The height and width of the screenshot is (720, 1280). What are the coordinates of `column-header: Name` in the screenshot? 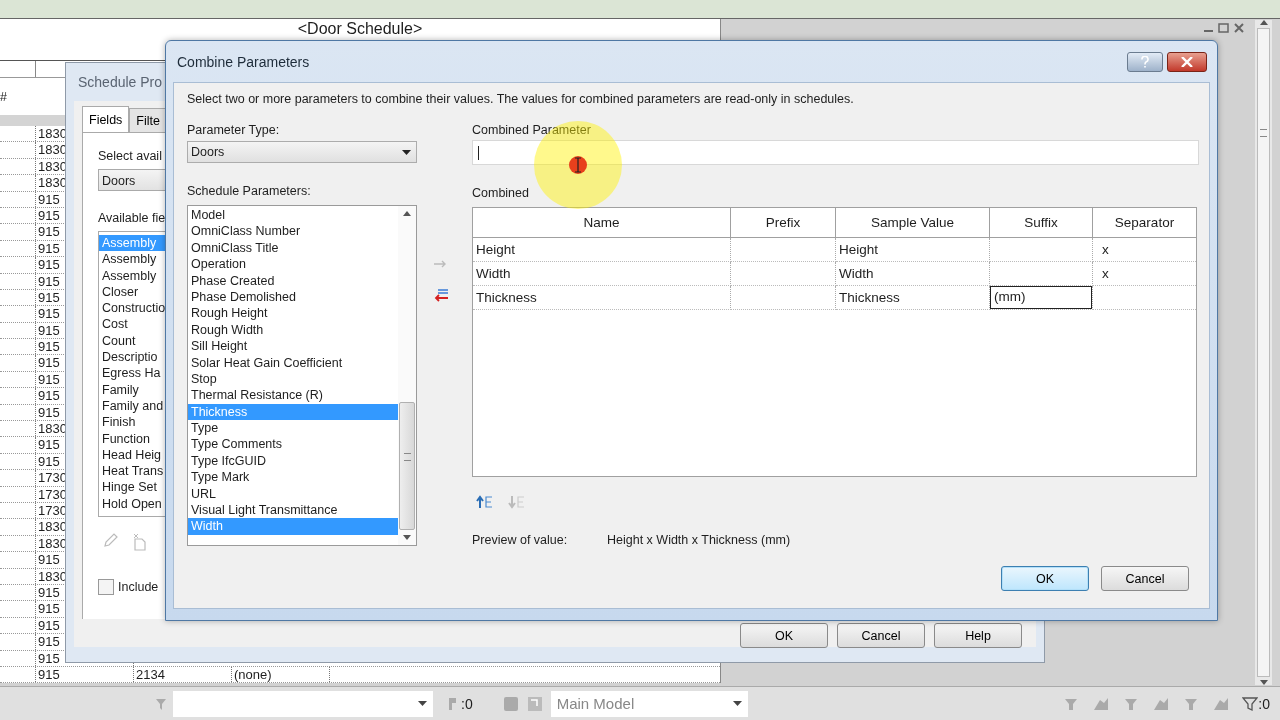 It's located at (602, 223).